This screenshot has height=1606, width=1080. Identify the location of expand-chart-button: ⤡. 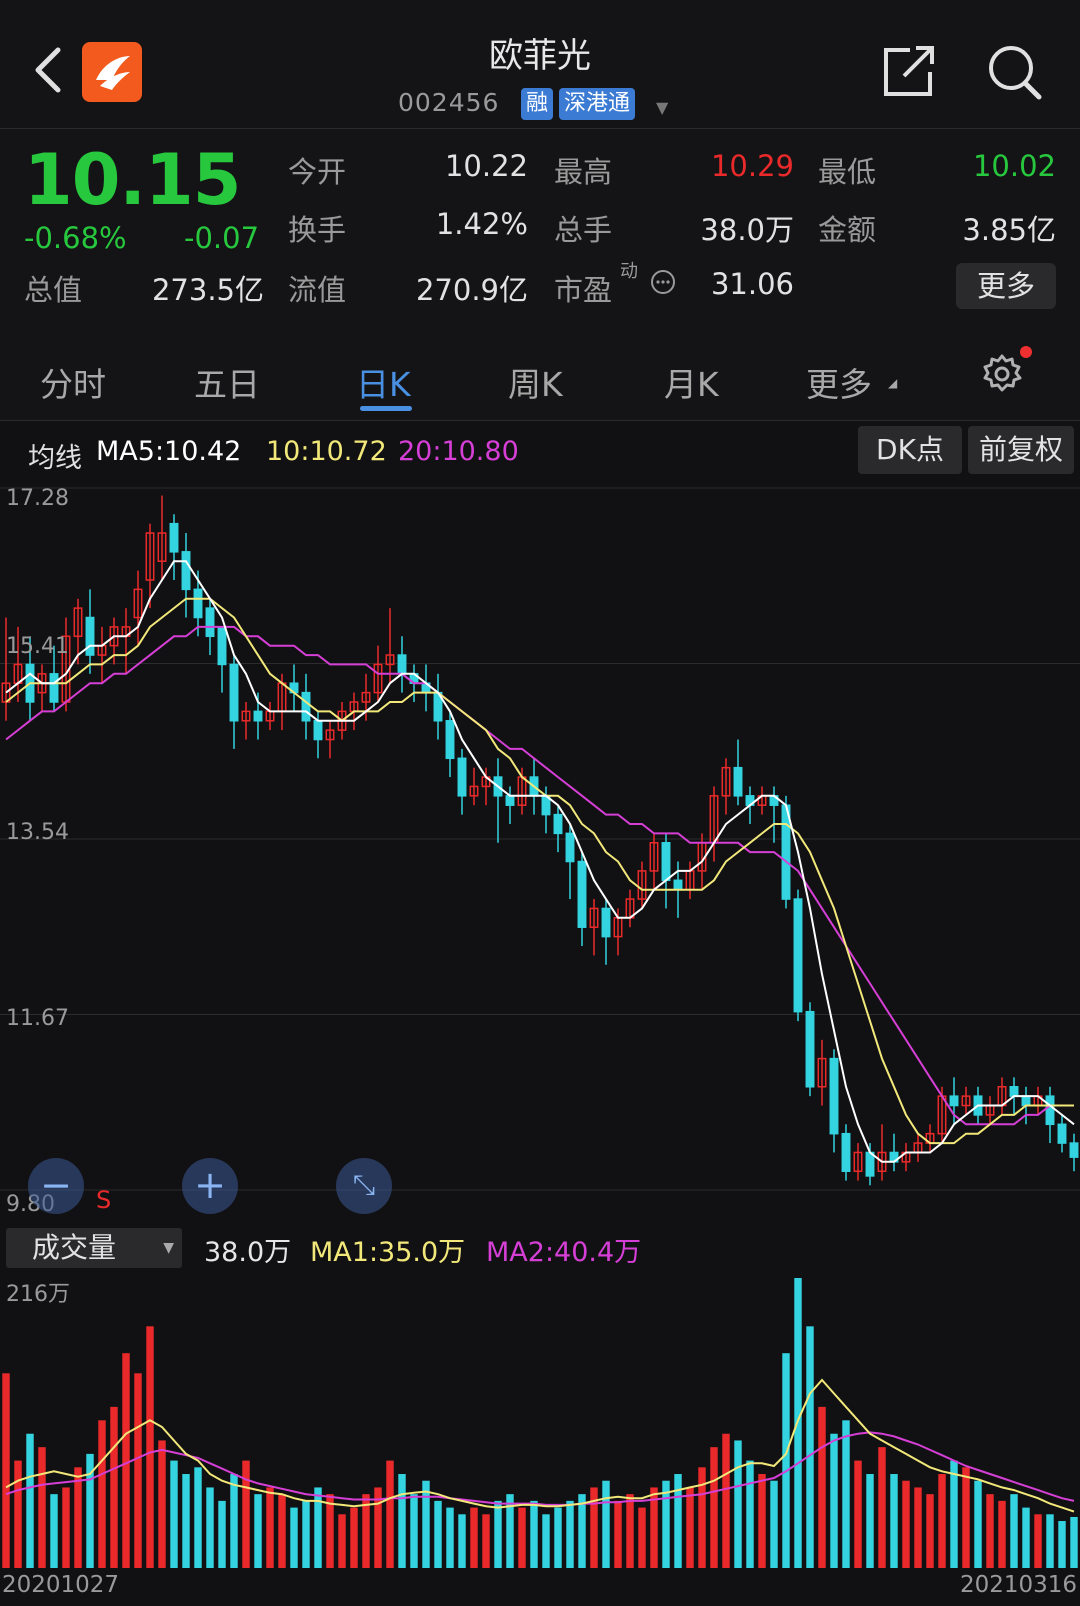
(364, 1186).